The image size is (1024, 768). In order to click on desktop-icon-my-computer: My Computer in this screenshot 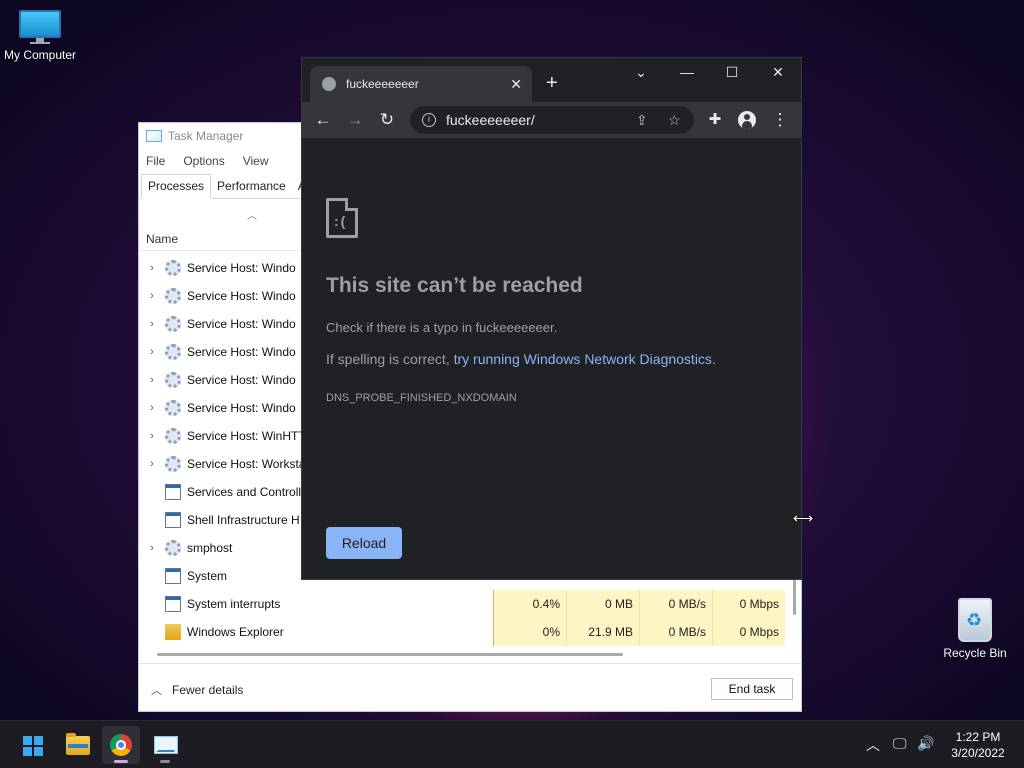, I will do `click(40, 36)`.